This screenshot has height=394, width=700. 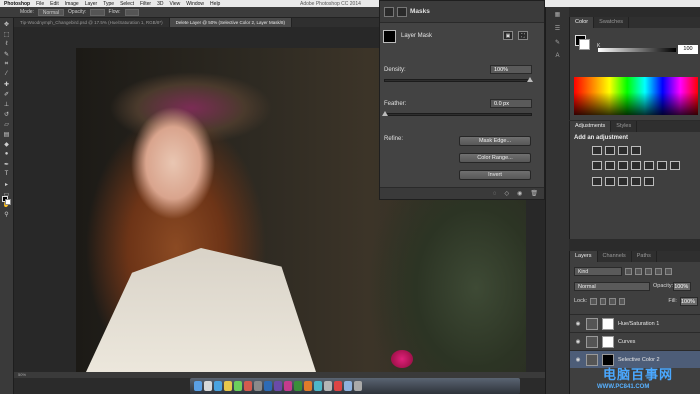 What do you see at coordinates (7, 134) in the screenshot?
I see `gradient-tool-icon: ▤` at bounding box center [7, 134].